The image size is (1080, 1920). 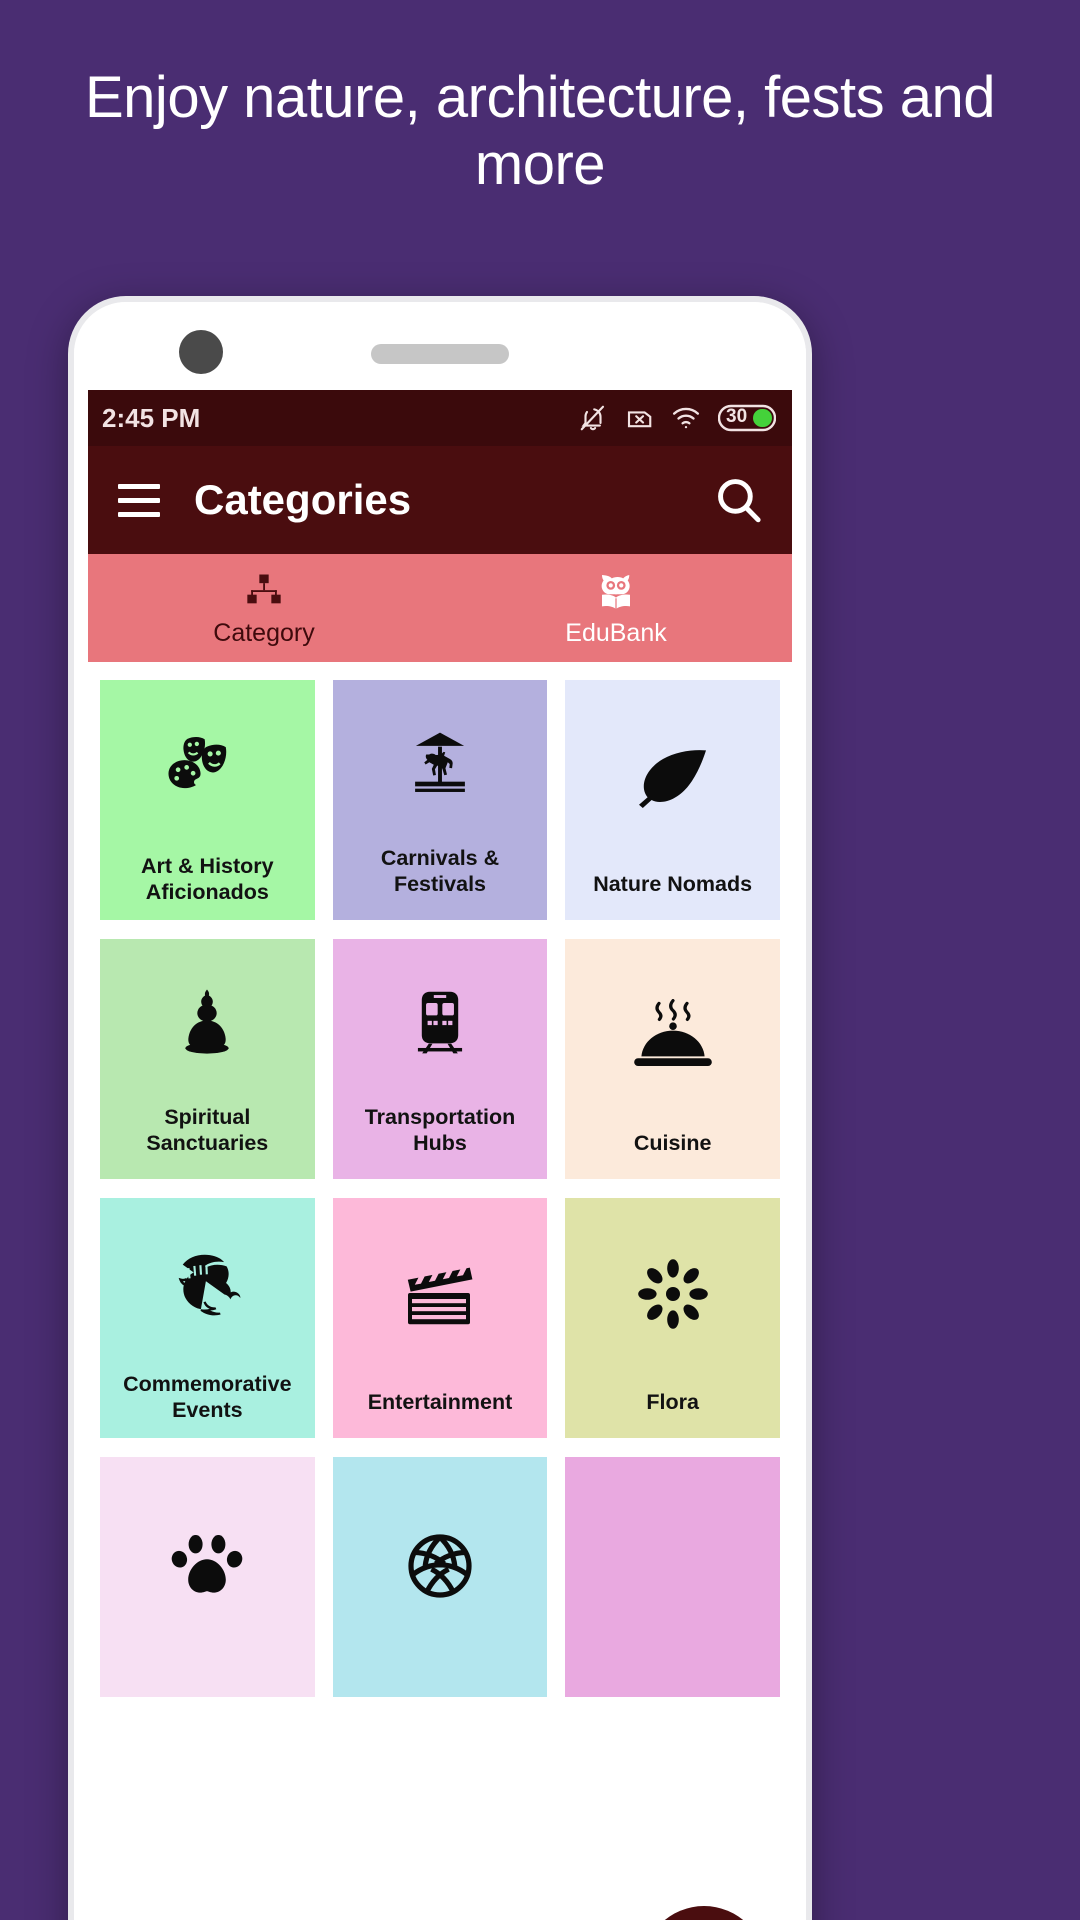 I want to click on category-card: Spiritual Sanctuaries, so click(x=207, y=1059).